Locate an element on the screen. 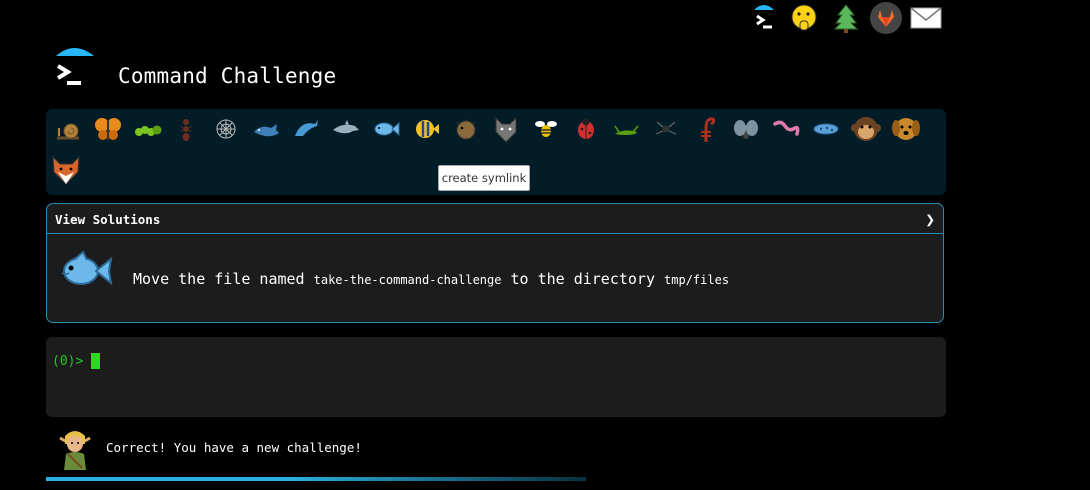 The height and width of the screenshot is (490, 1090). header: Command Challenge is located at coordinates (300, 76).